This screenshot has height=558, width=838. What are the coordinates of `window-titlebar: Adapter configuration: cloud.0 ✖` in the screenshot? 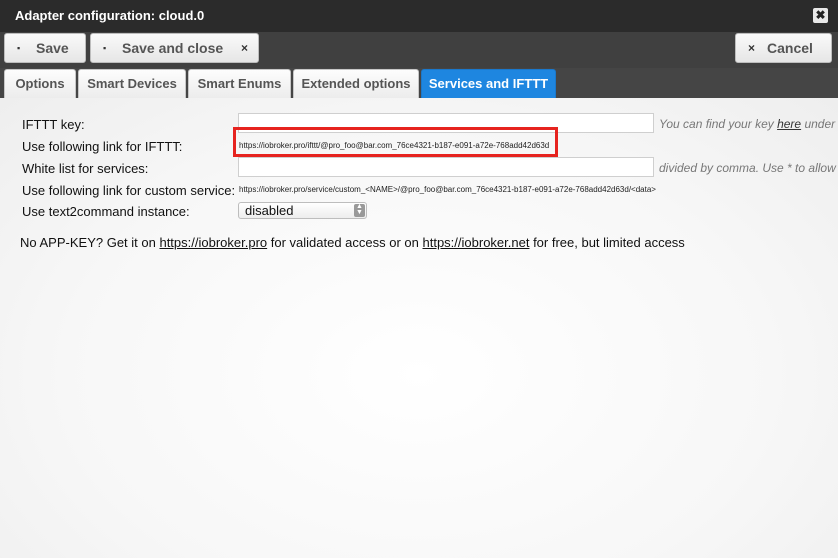 It's located at (419, 16).